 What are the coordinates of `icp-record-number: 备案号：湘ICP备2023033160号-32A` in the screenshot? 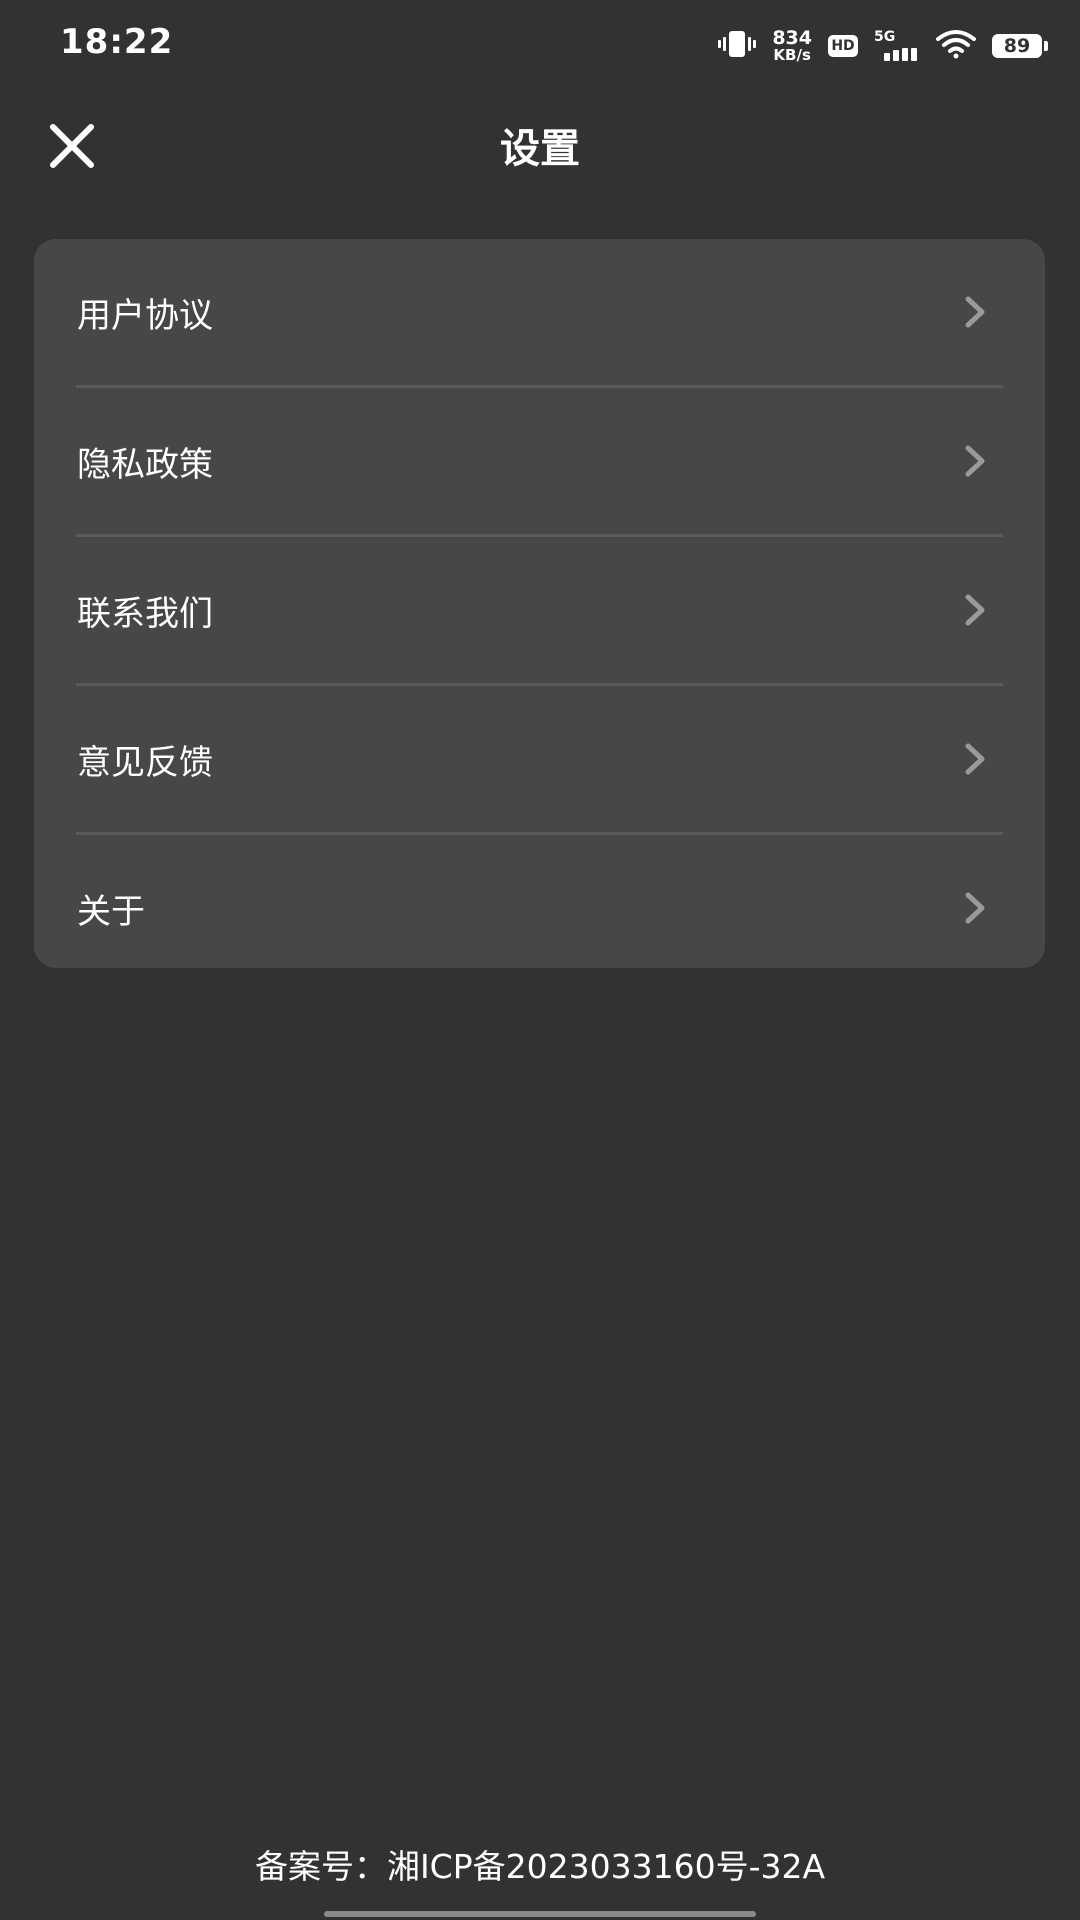 It's located at (540, 1866).